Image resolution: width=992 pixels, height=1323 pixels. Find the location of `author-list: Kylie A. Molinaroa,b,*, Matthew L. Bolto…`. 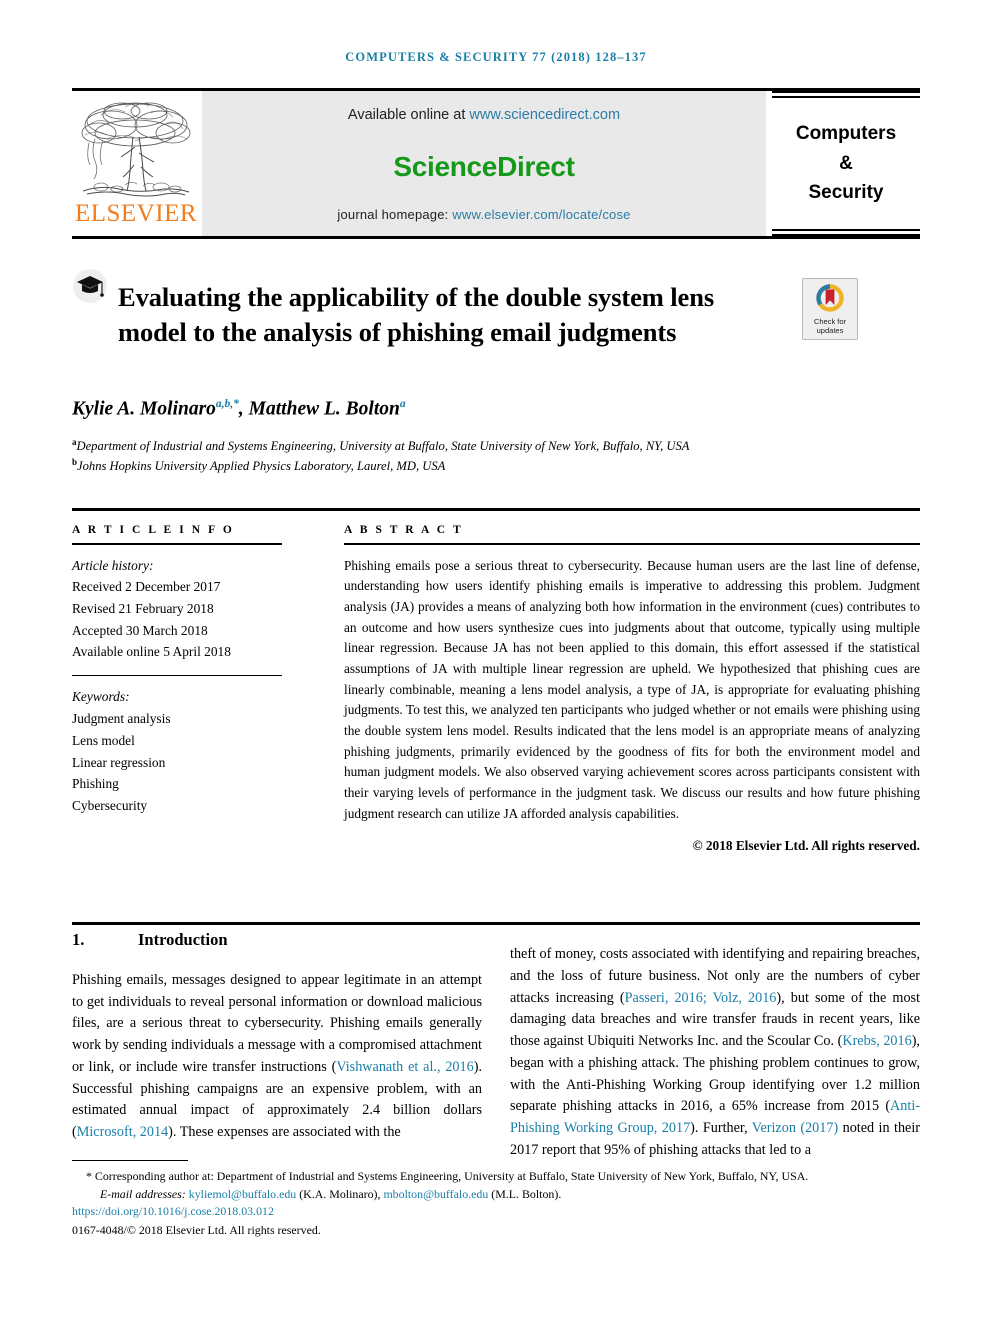

author-list: Kylie A. Molinaroa,b,*, Matthew L. Bolto… is located at coordinates (496, 409).